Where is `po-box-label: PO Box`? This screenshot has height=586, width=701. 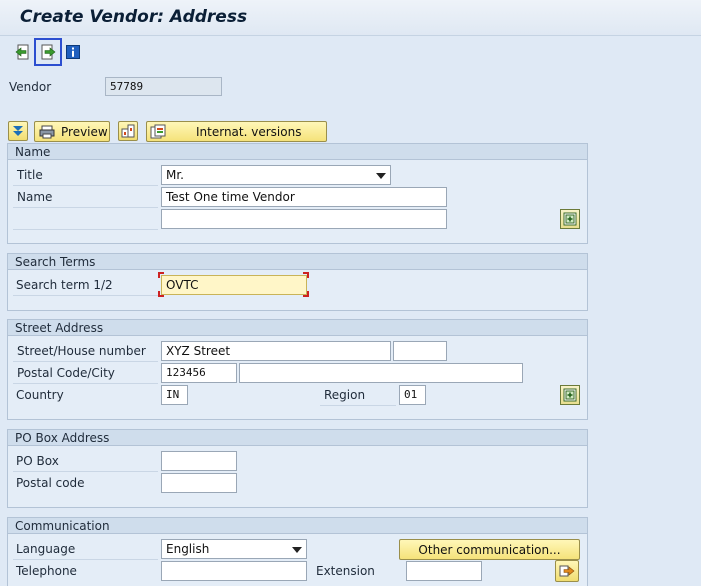
po-box-label: PO Box is located at coordinates (37, 461).